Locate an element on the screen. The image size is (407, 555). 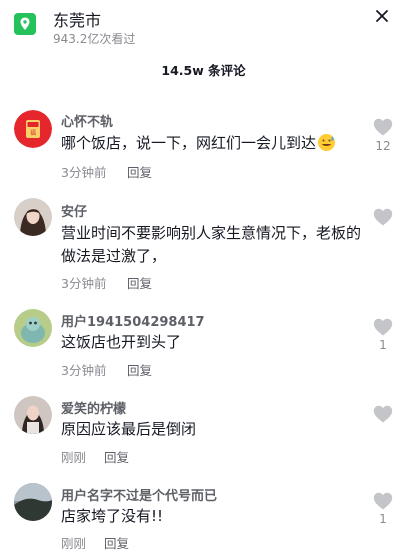
grinning-sweat-emoji-icon is located at coordinates (326, 146).